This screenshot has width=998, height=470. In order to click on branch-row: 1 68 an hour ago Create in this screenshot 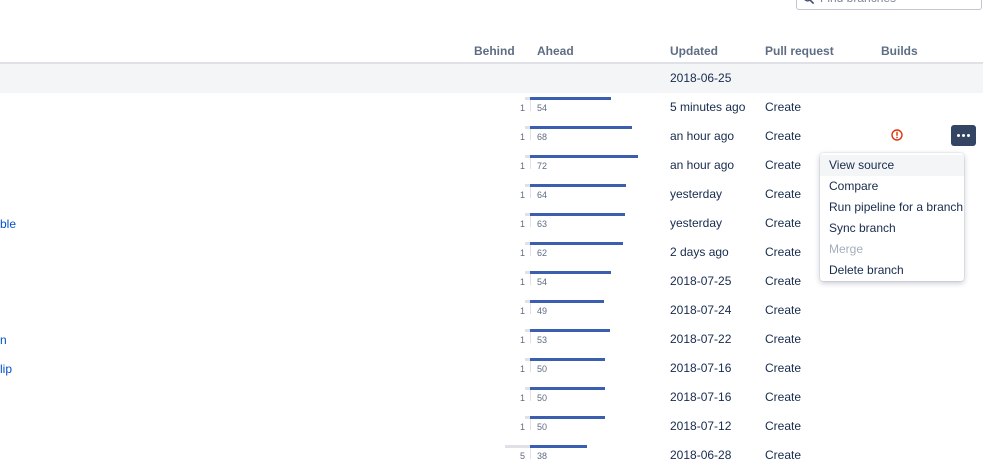, I will do `click(491, 136)`.